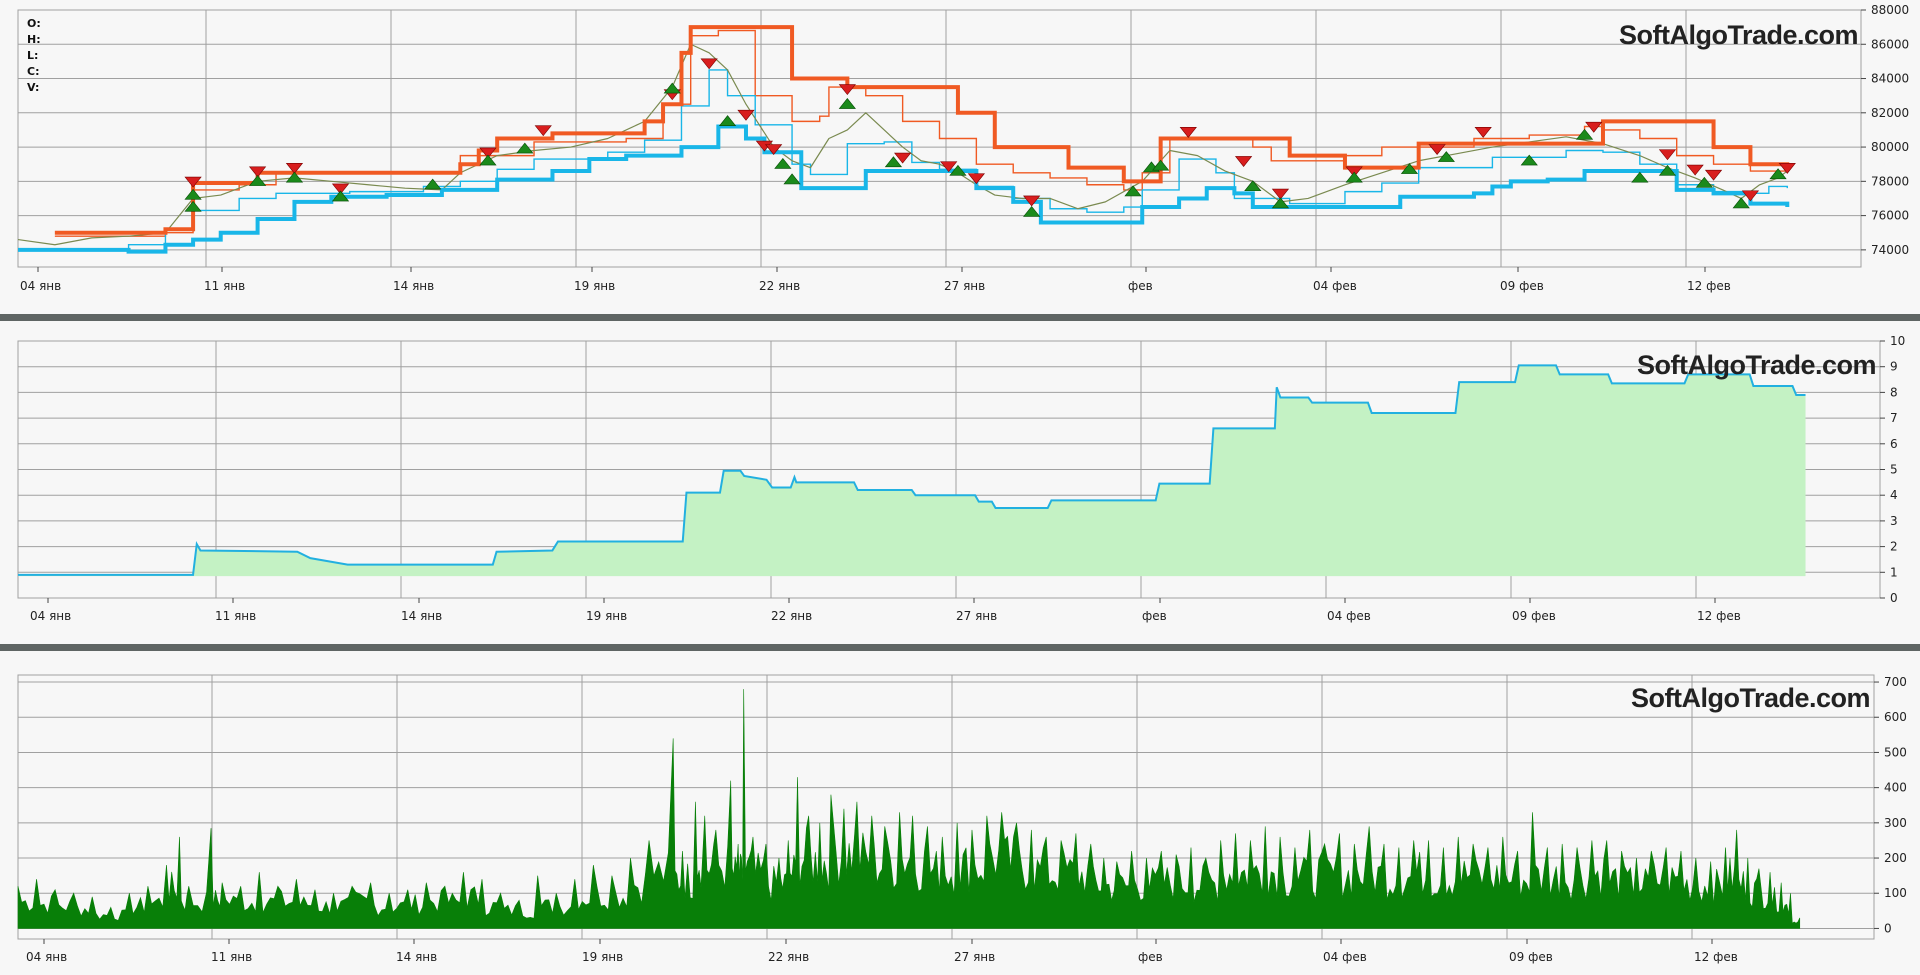 This screenshot has width=1920, height=975. Describe the element at coordinates (1894, 367) in the screenshot. I see `y-tick-label: 9` at that location.